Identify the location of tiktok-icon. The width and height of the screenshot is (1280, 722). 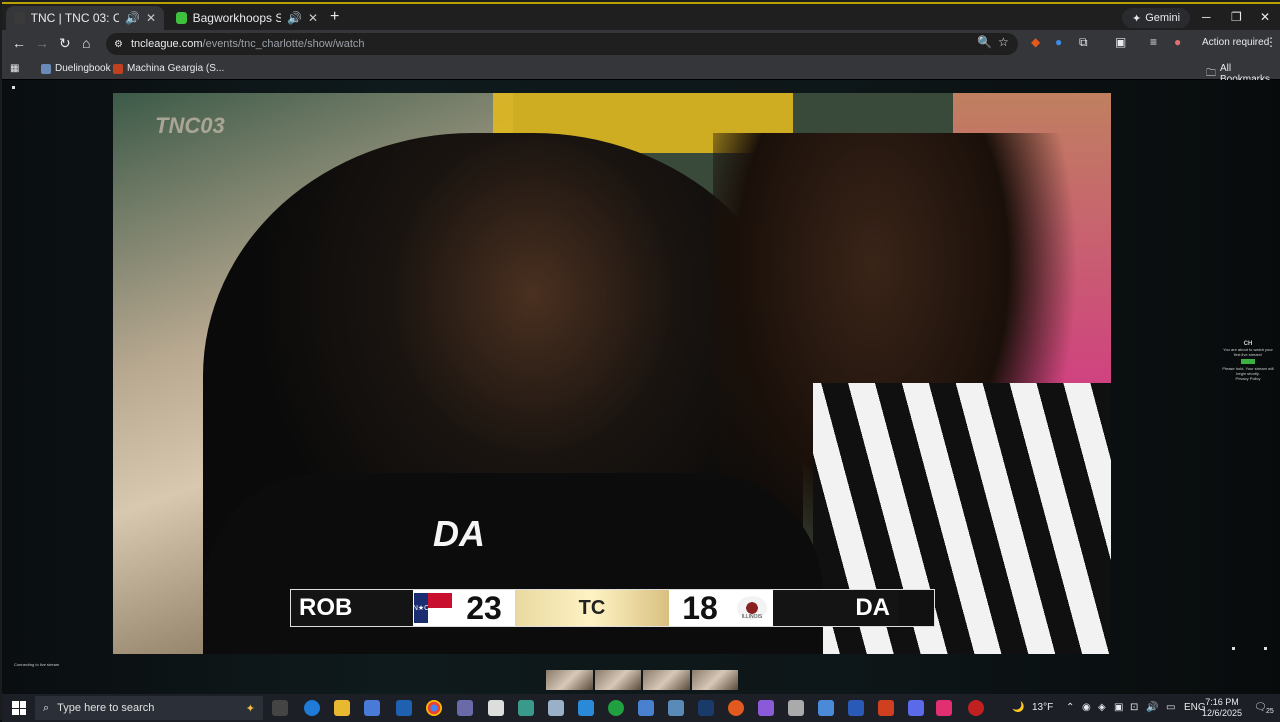
(944, 708).